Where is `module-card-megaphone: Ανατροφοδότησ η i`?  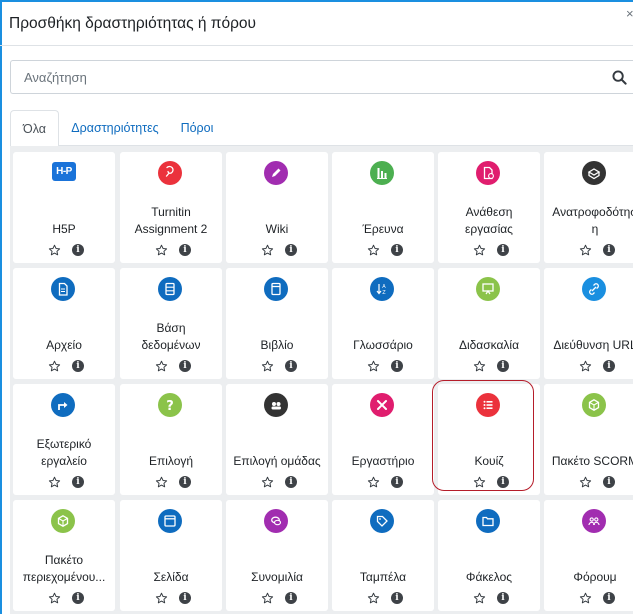
module-card-megaphone: Ανατροφοδότησ η i is located at coordinates (588, 207).